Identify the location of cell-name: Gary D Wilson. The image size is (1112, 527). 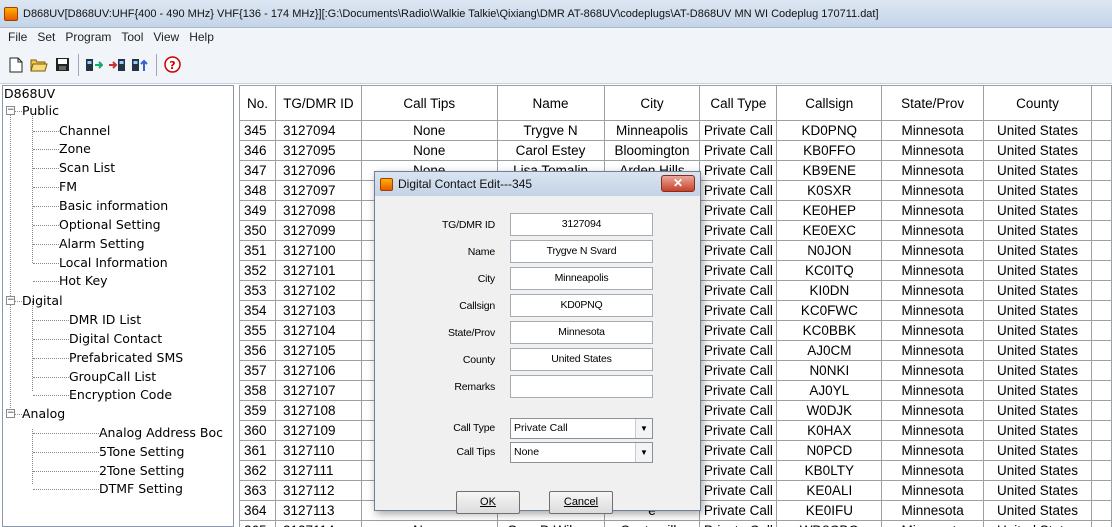
(550, 523).